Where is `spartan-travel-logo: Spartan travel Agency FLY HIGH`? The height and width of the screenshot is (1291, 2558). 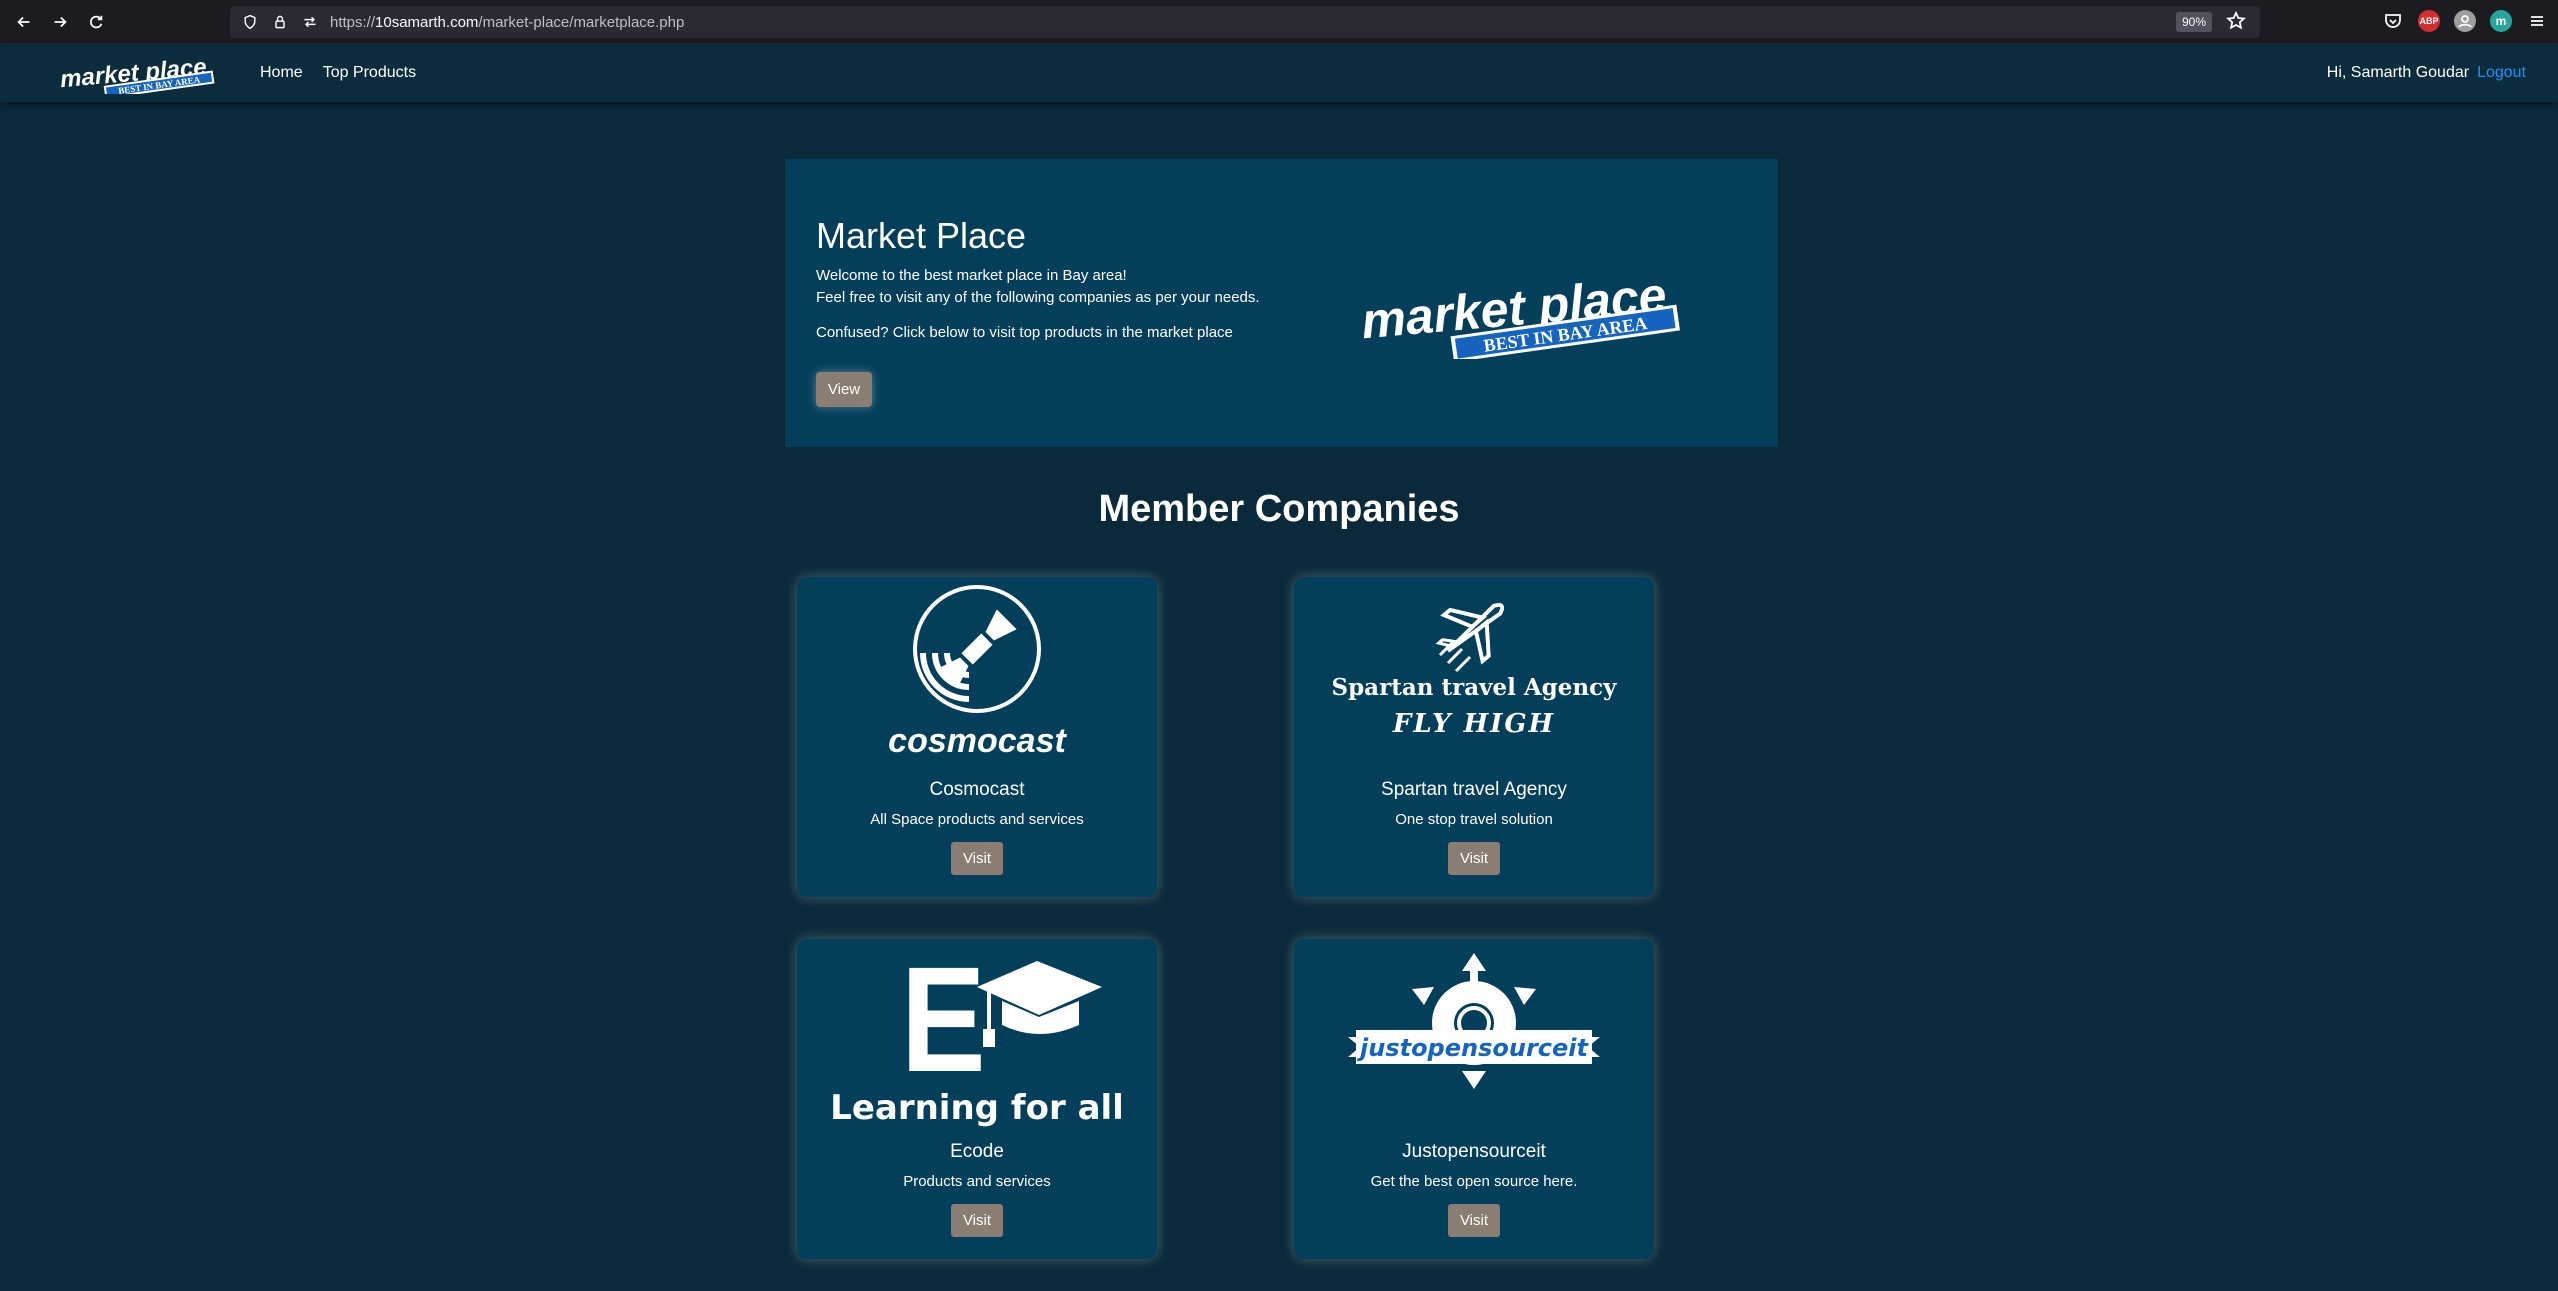 spartan-travel-logo: Spartan travel Agency FLY HIGH is located at coordinates (1474, 670).